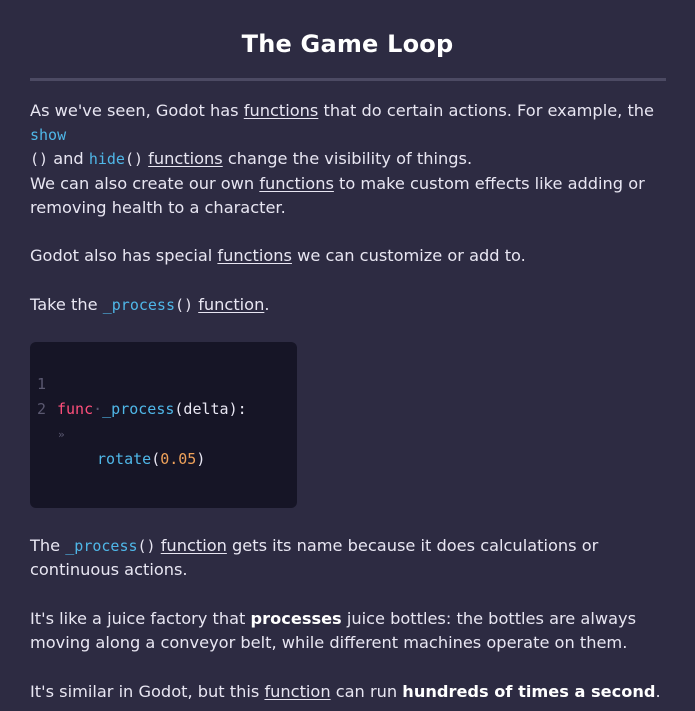 The width and height of the screenshot is (695, 711). What do you see at coordinates (210, 409) in the screenshot?
I see `function-params: (delta):` at bounding box center [210, 409].